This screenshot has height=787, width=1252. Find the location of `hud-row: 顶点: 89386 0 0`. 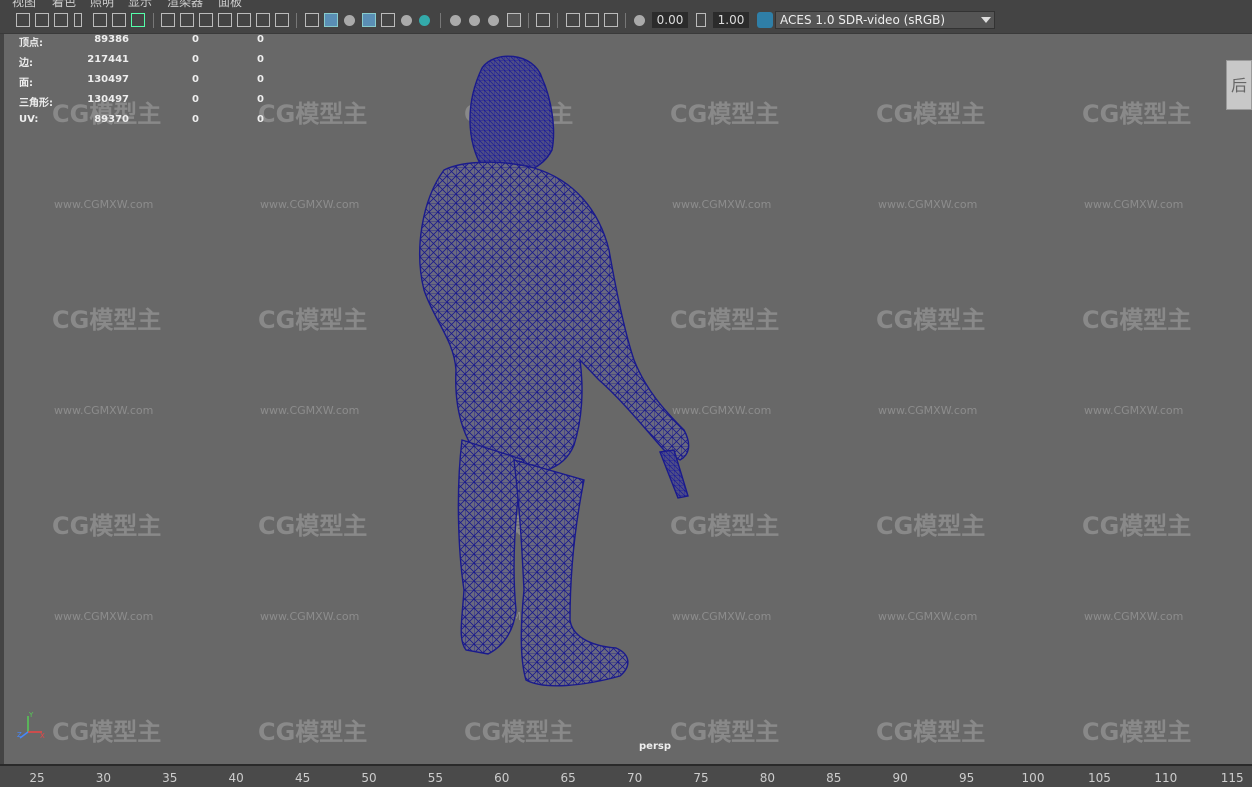

hud-row: 顶点: 89386 0 0 is located at coordinates (149, 44).